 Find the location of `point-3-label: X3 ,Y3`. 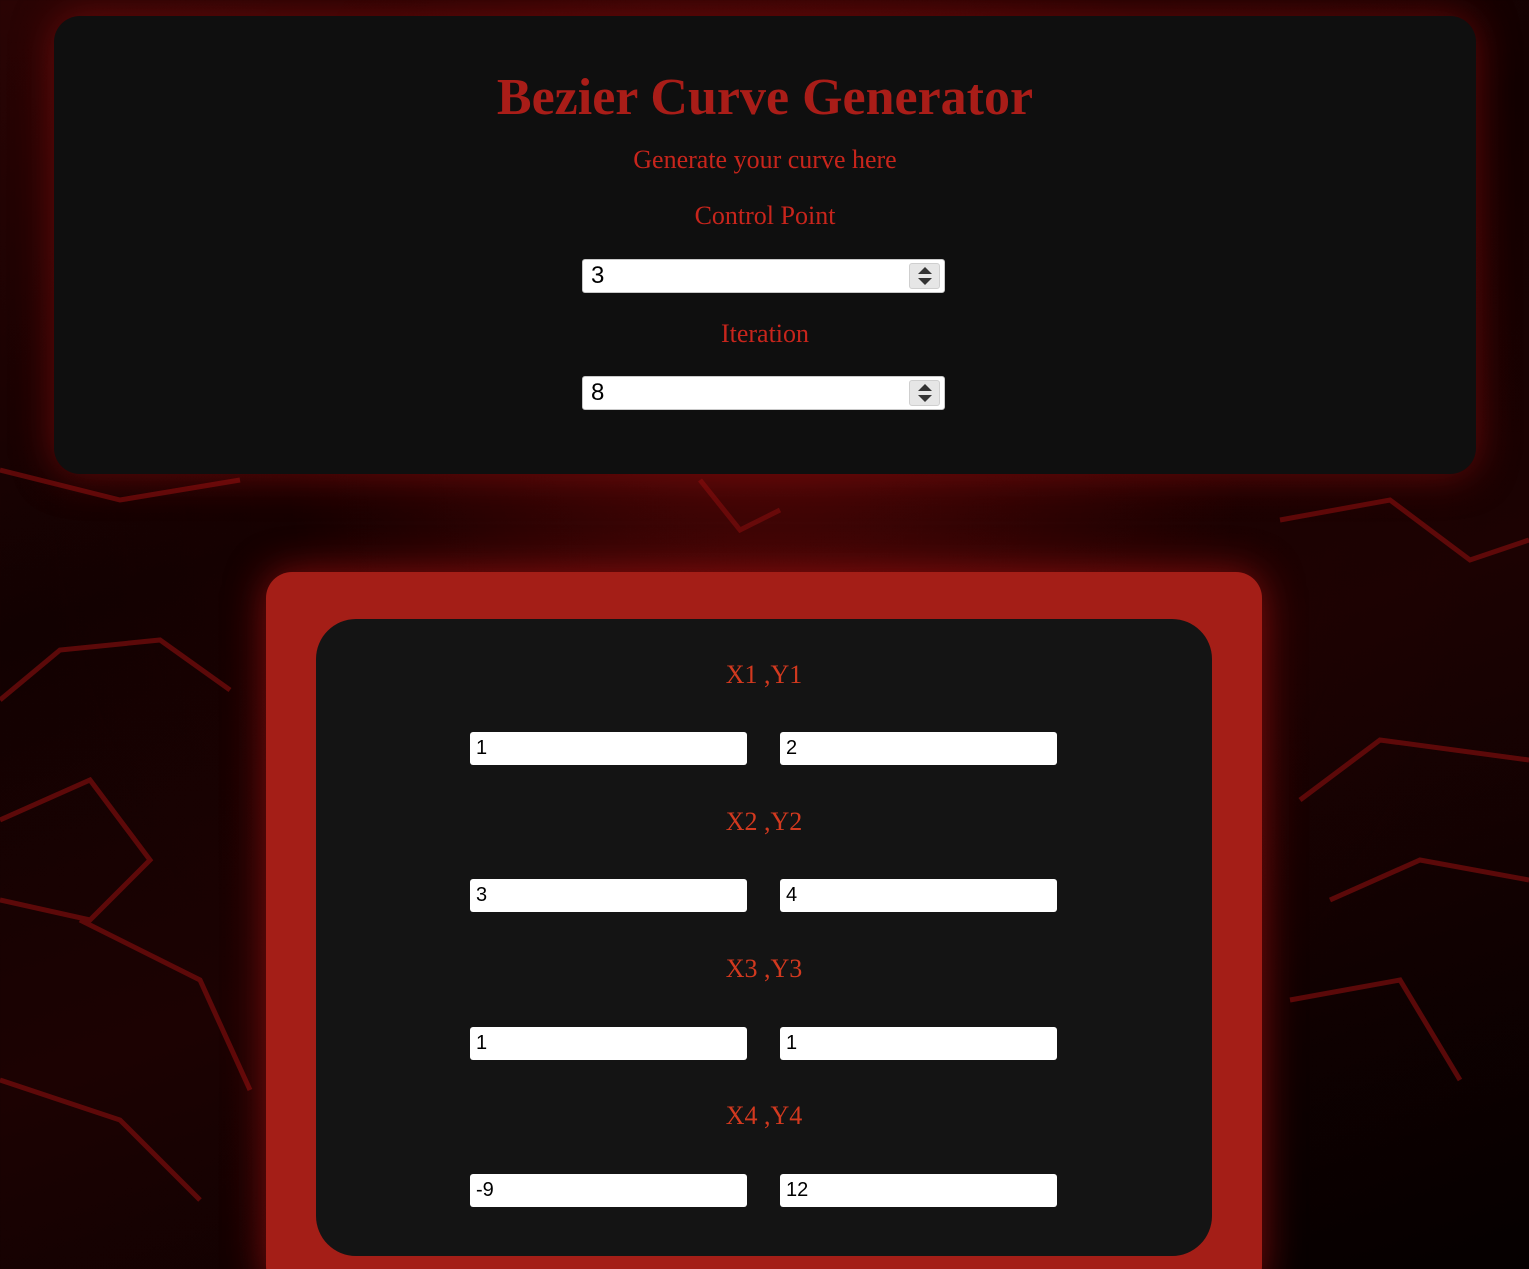

point-3-label: X3 ,Y3 is located at coordinates (764, 968).